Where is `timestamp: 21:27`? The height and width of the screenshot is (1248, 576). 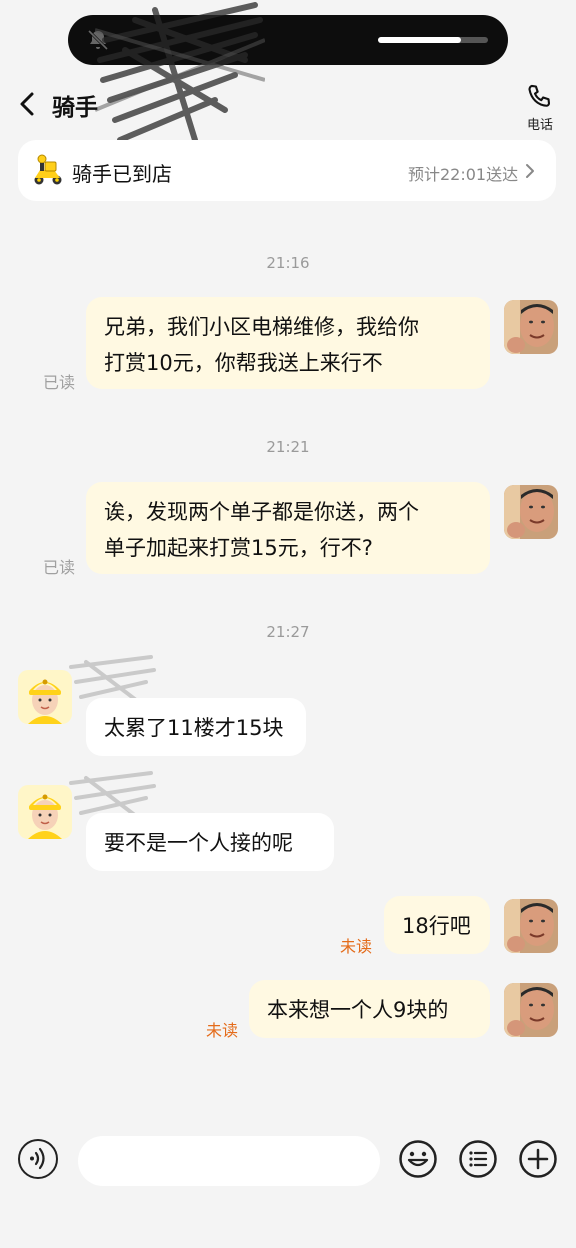 timestamp: 21:27 is located at coordinates (288, 632).